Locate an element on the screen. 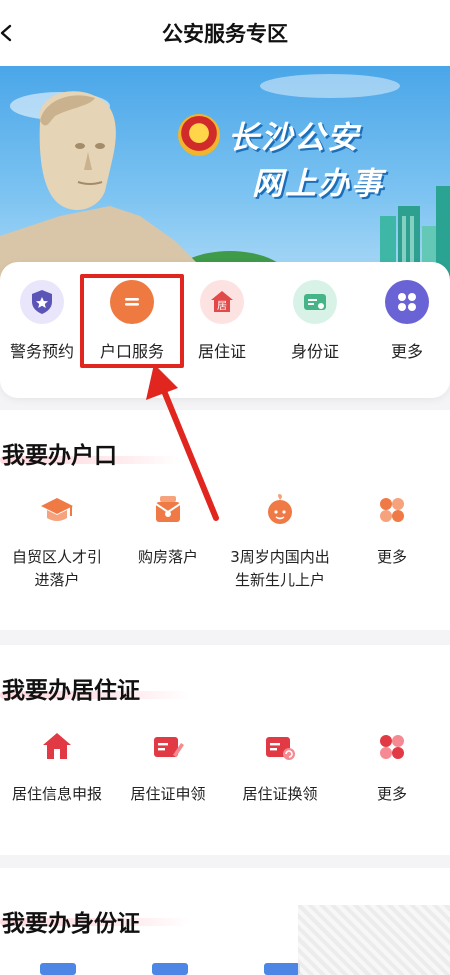 This screenshot has width=450, height=975. service-residence-more: 更多 is located at coordinates (391, 766).